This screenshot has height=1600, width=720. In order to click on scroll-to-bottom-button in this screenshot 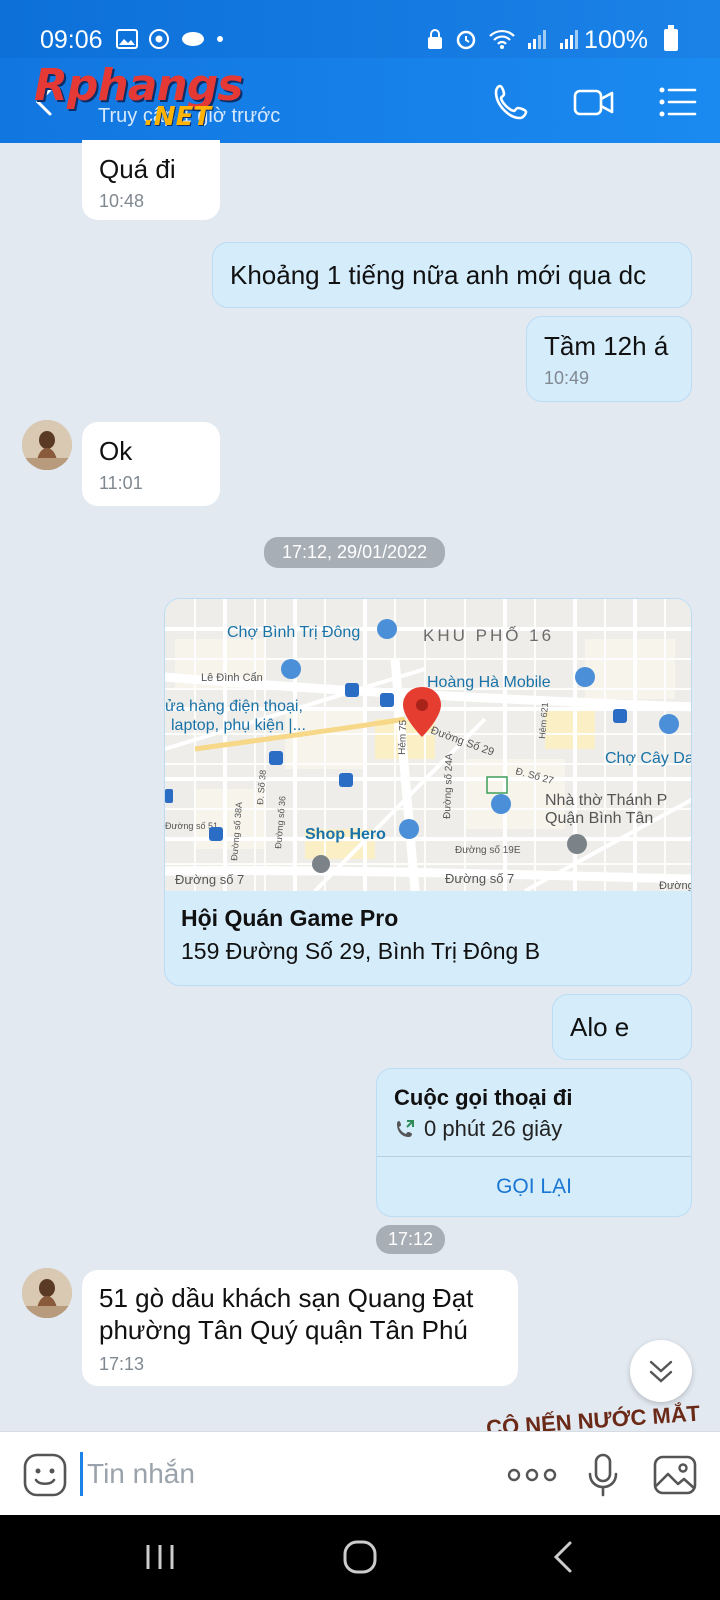, I will do `click(661, 1371)`.